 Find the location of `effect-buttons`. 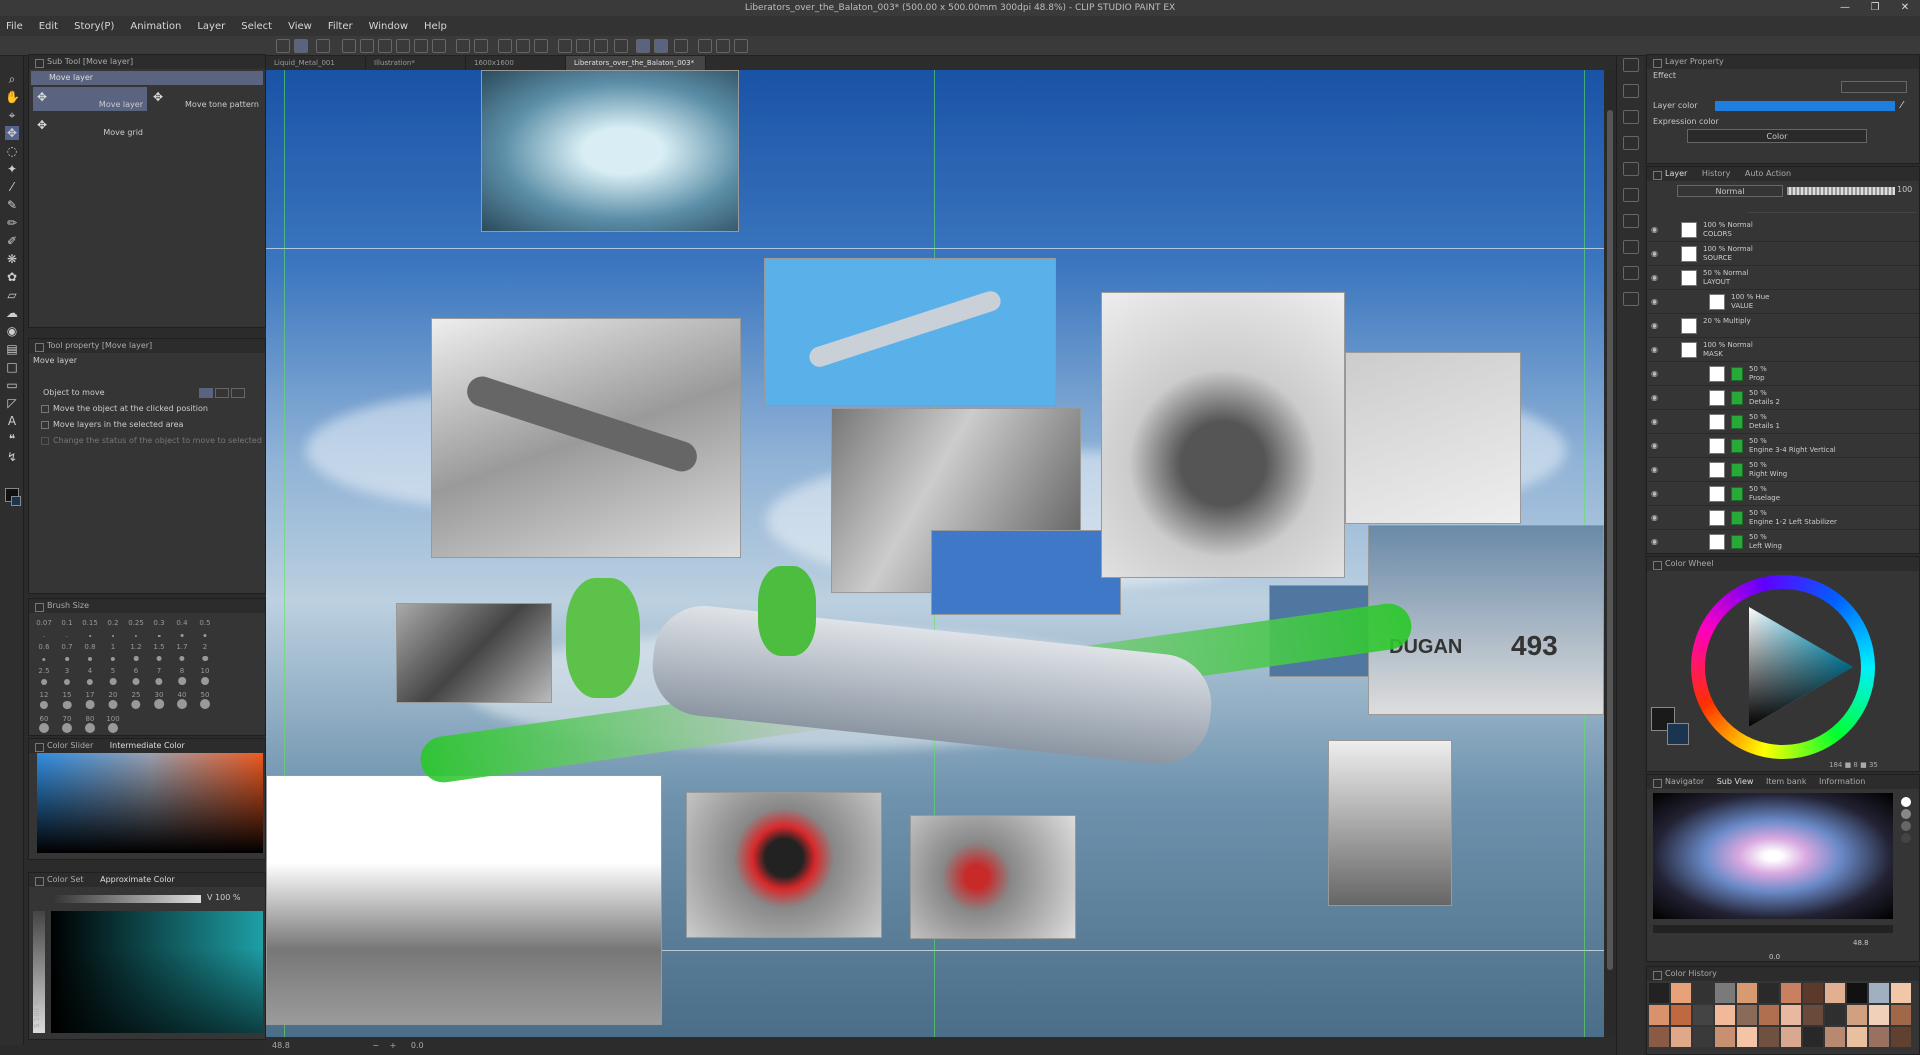

effect-buttons is located at coordinates (1874, 87).